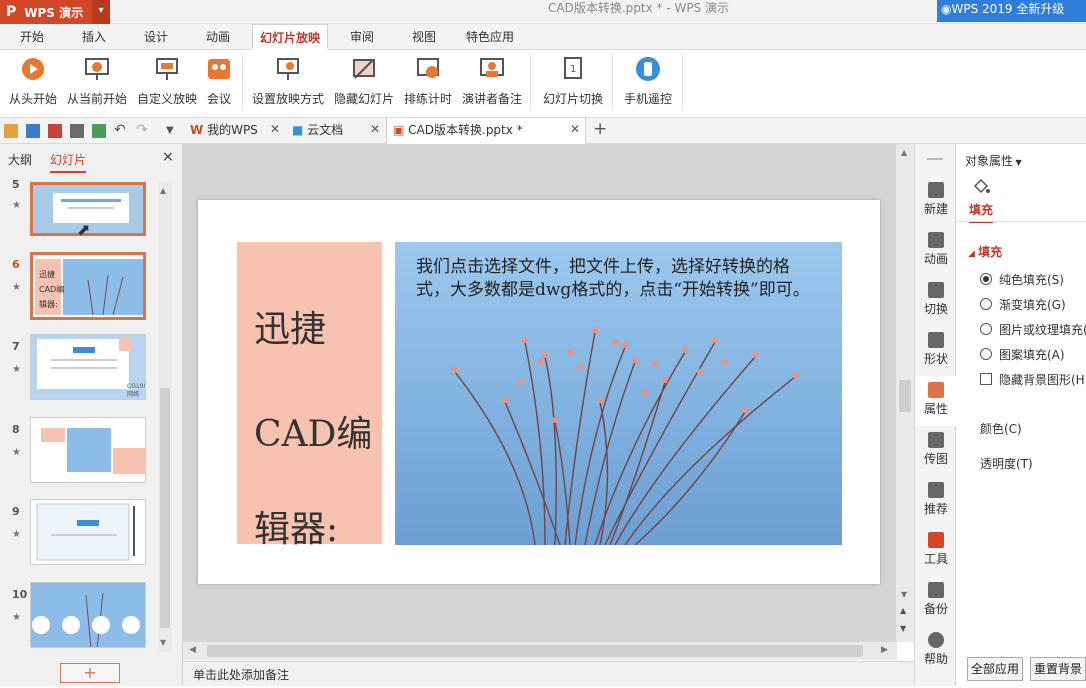  What do you see at coordinates (218, 37) in the screenshot?
I see `tab-animation: 动画` at bounding box center [218, 37].